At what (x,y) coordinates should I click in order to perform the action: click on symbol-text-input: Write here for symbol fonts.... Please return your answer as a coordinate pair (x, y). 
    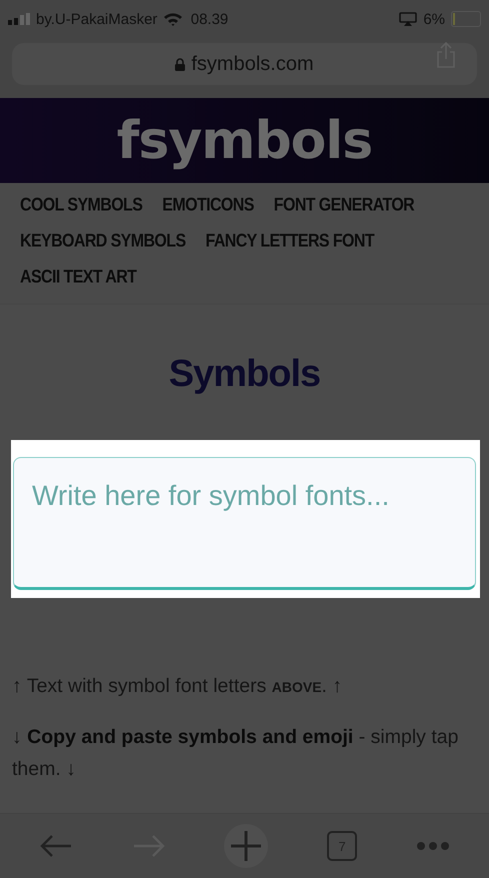
    Looking at the image, I should click on (244, 523).